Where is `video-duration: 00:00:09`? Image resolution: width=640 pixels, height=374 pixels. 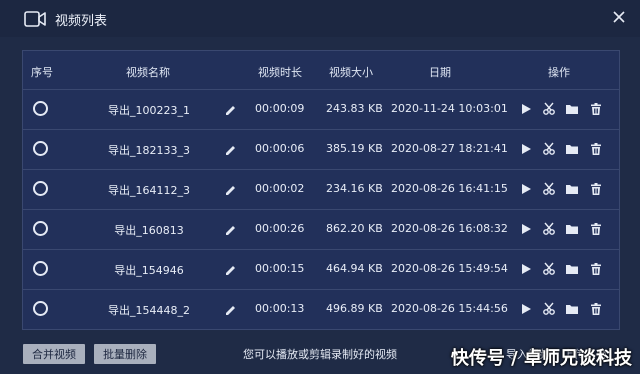 video-duration: 00:00:09 is located at coordinates (280, 108).